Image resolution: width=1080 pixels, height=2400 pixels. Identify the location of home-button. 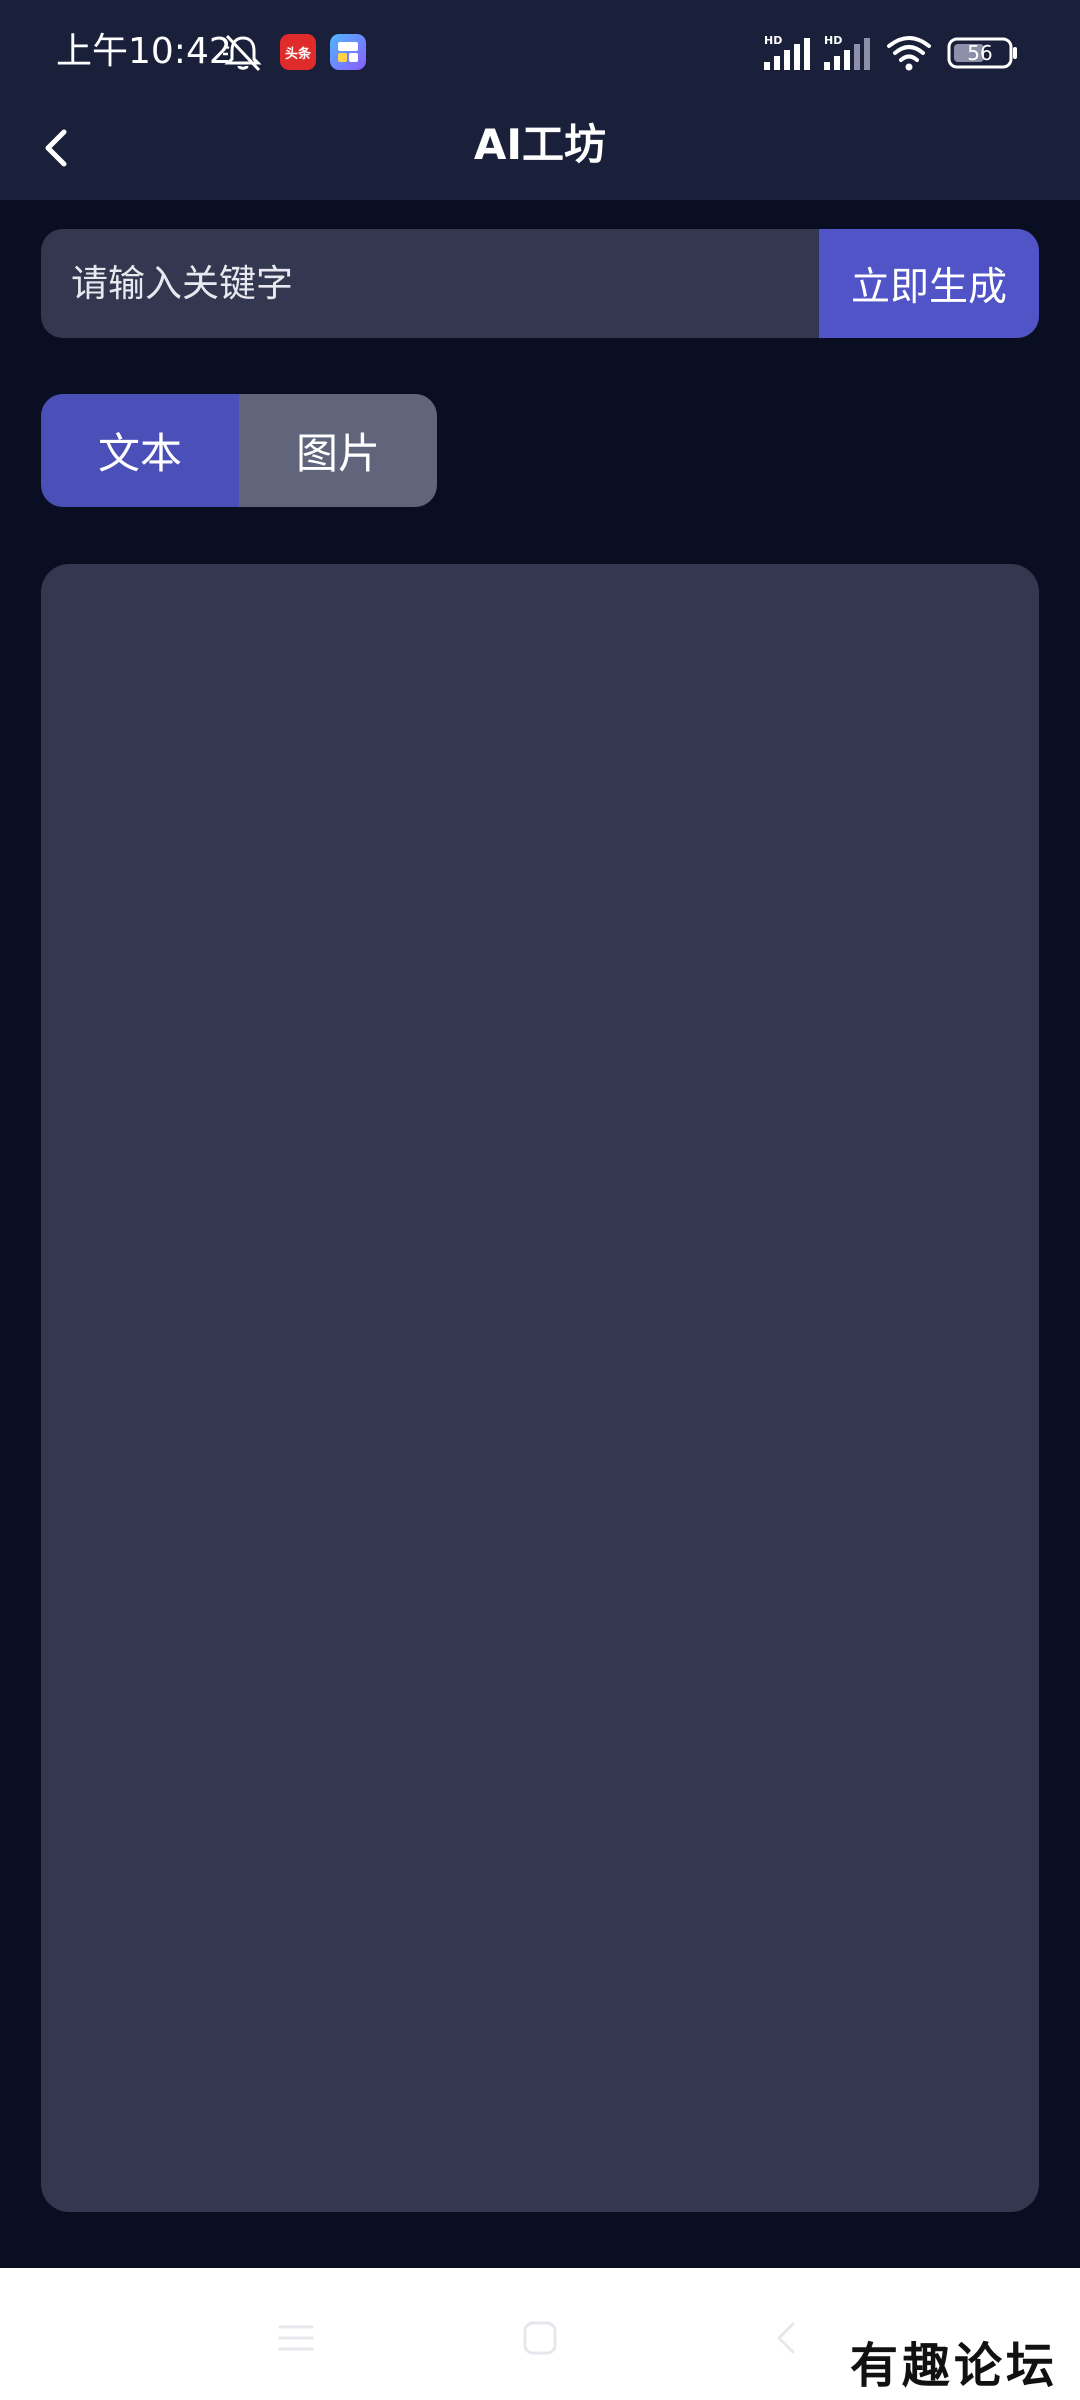
(540, 2338).